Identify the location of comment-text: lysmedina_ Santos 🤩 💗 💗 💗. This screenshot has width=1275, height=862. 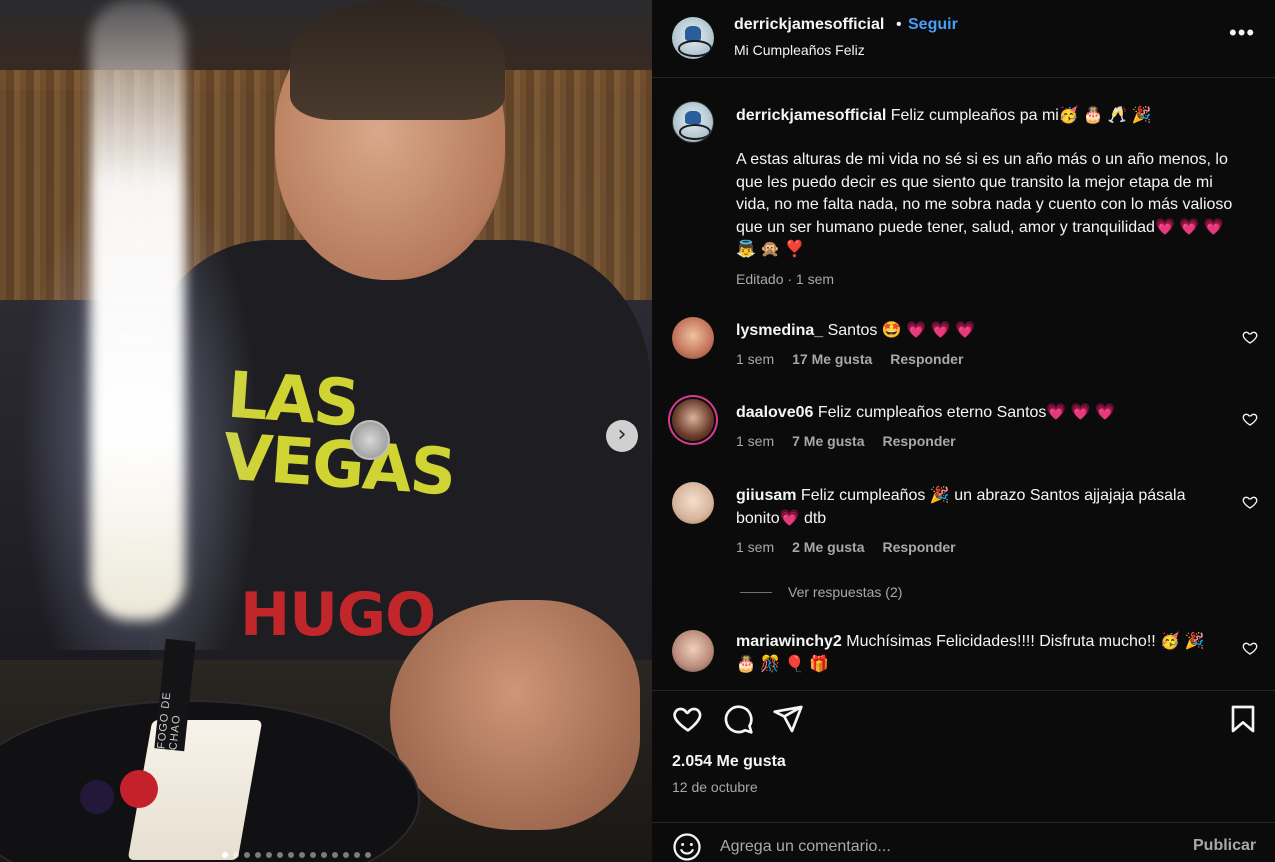
(981, 330).